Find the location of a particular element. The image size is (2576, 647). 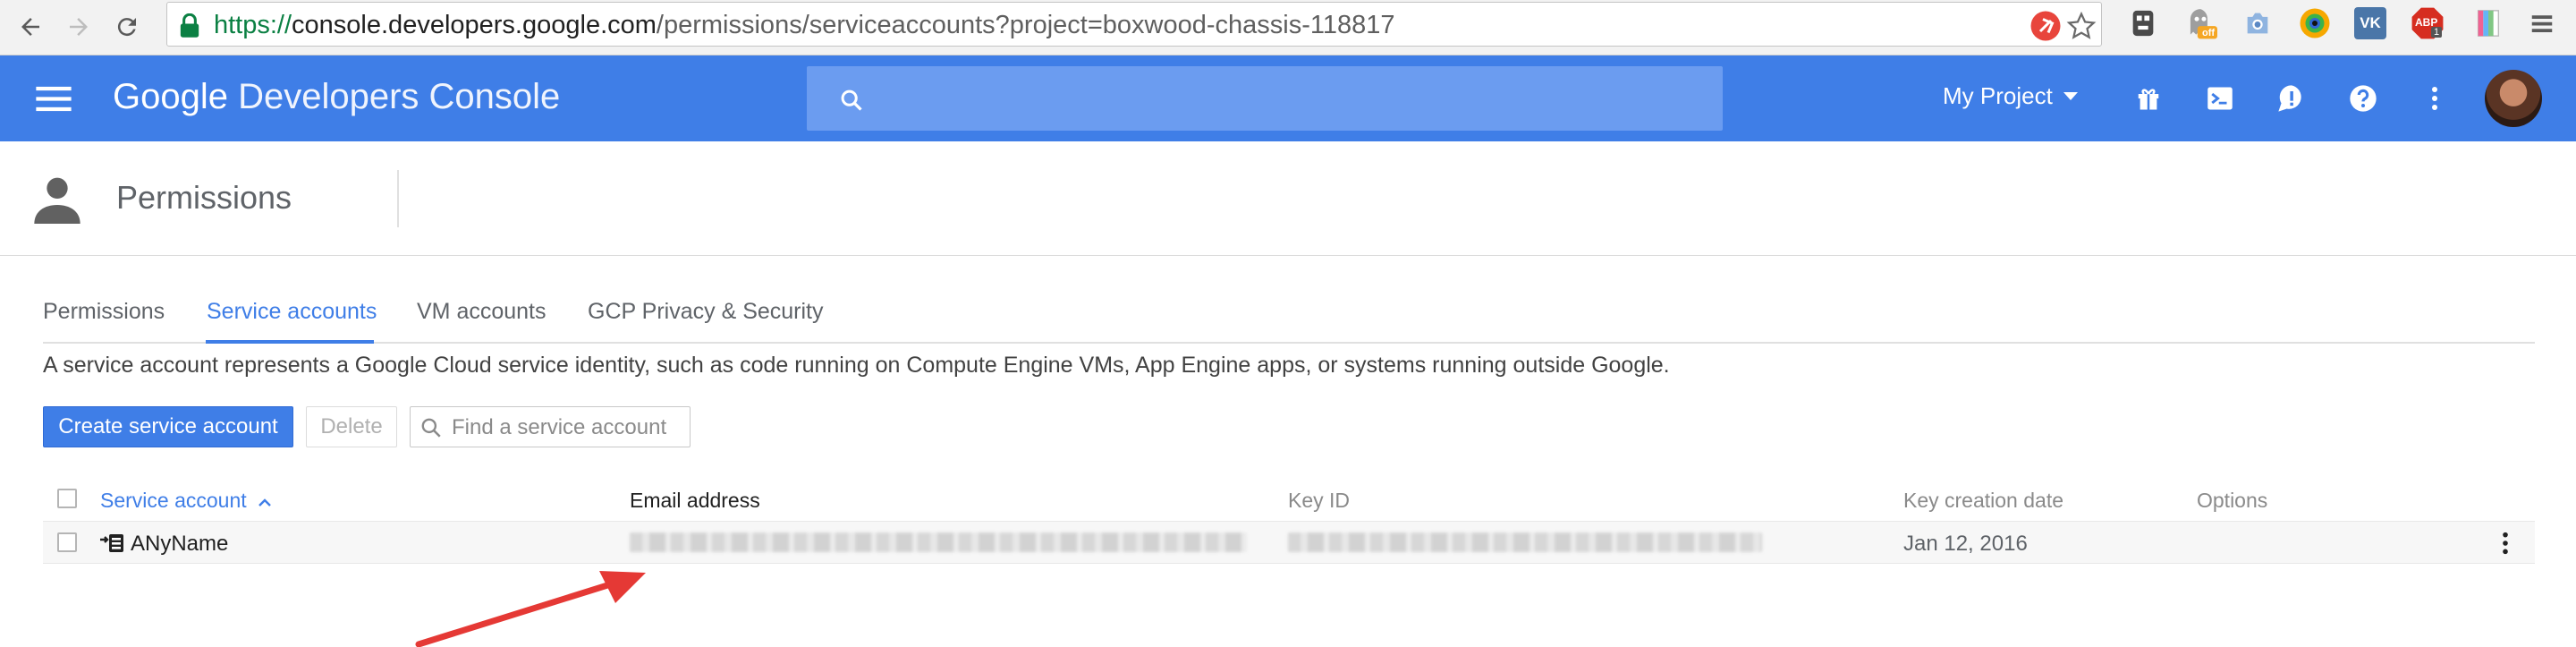

tab-service-accounts: Service accounts is located at coordinates (292, 312).